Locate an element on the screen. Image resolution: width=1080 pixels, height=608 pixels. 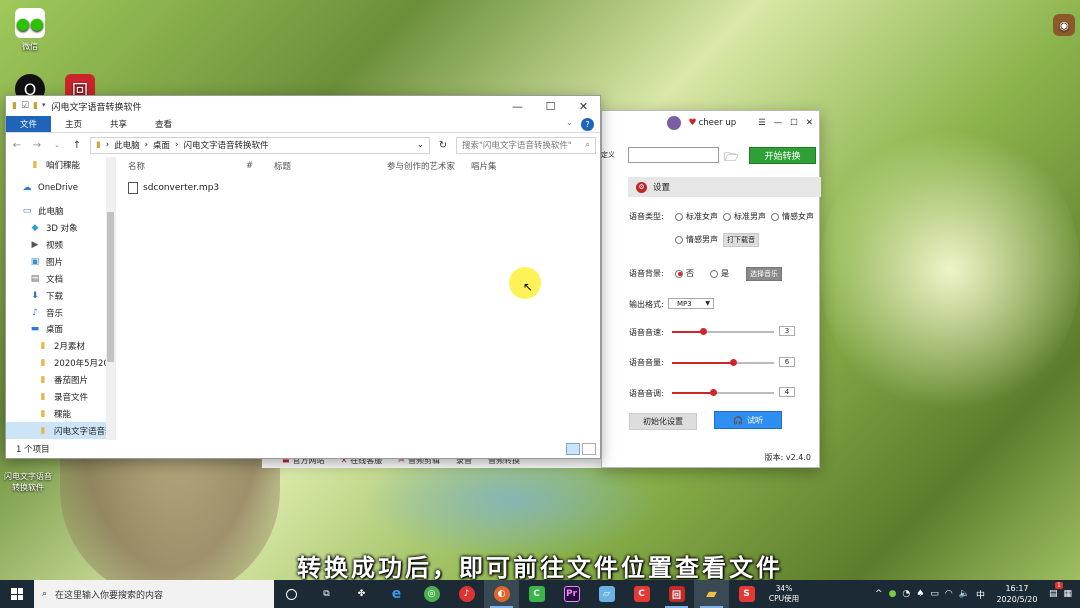
notes-app-icon: ▱ is located at coordinates (606, 594).